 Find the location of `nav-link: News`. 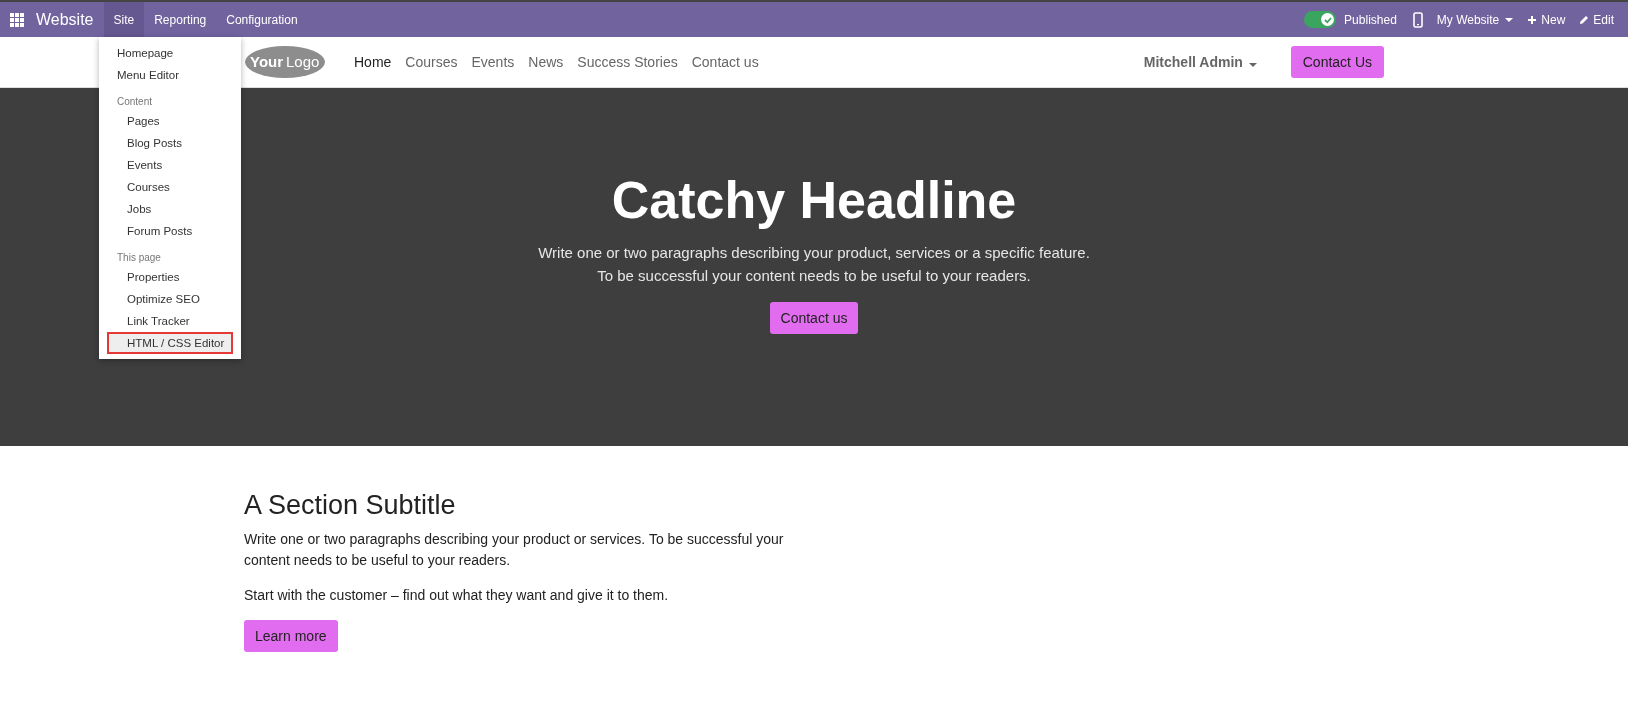

nav-link: News is located at coordinates (546, 62).